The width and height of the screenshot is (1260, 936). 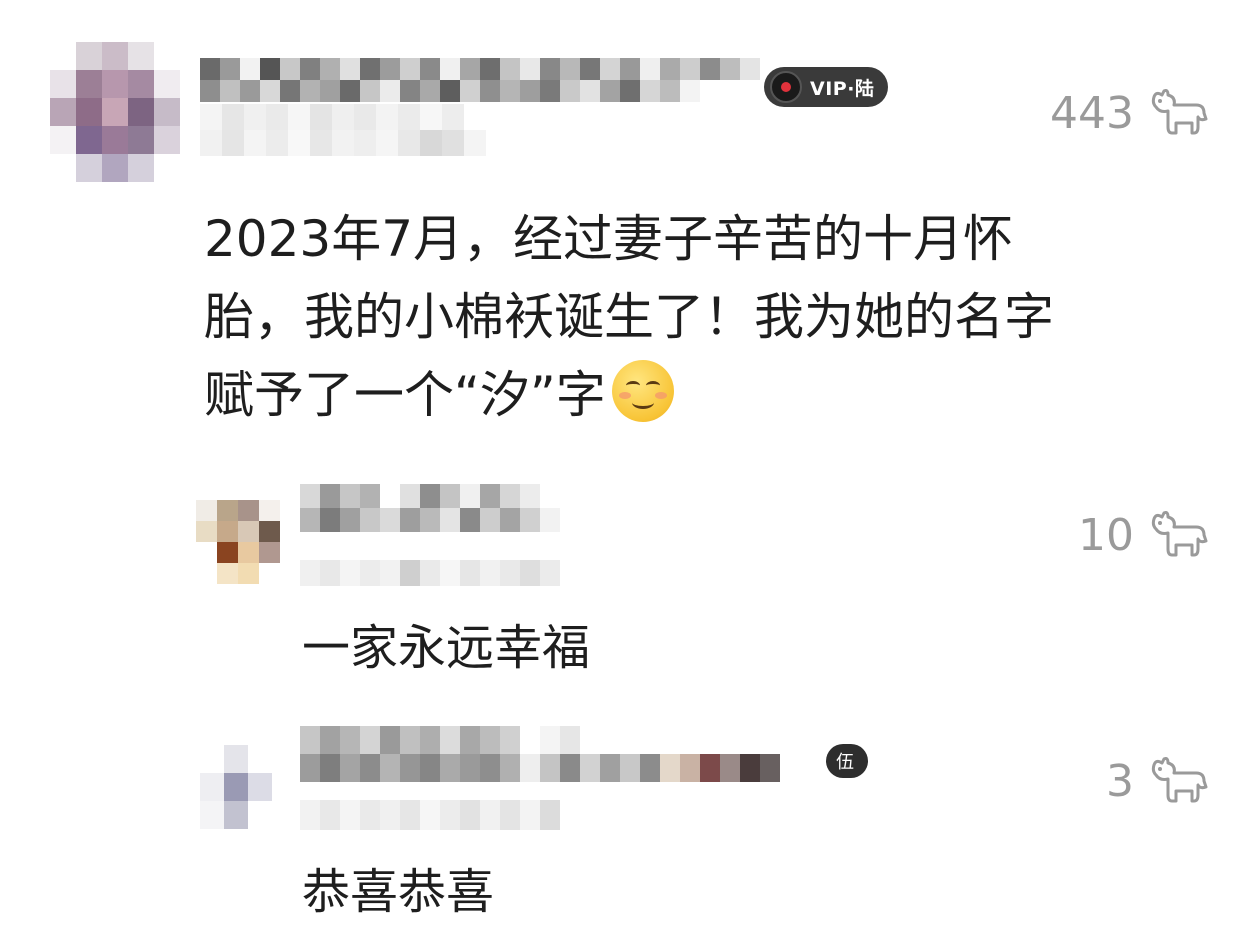 I want to click on like-count: 443, so click(x=1092, y=113).